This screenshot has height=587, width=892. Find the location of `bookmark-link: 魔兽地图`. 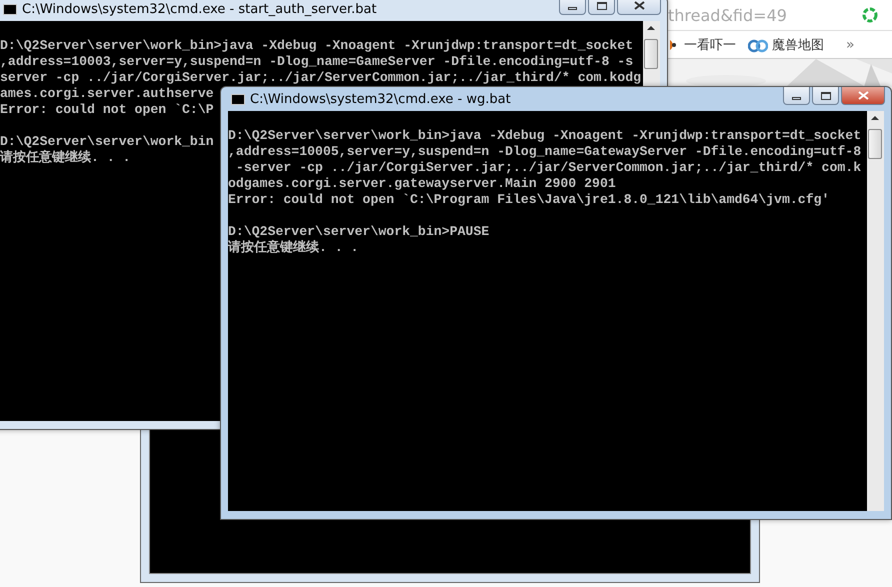

bookmark-link: 魔兽地图 is located at coordinates (798, 45).